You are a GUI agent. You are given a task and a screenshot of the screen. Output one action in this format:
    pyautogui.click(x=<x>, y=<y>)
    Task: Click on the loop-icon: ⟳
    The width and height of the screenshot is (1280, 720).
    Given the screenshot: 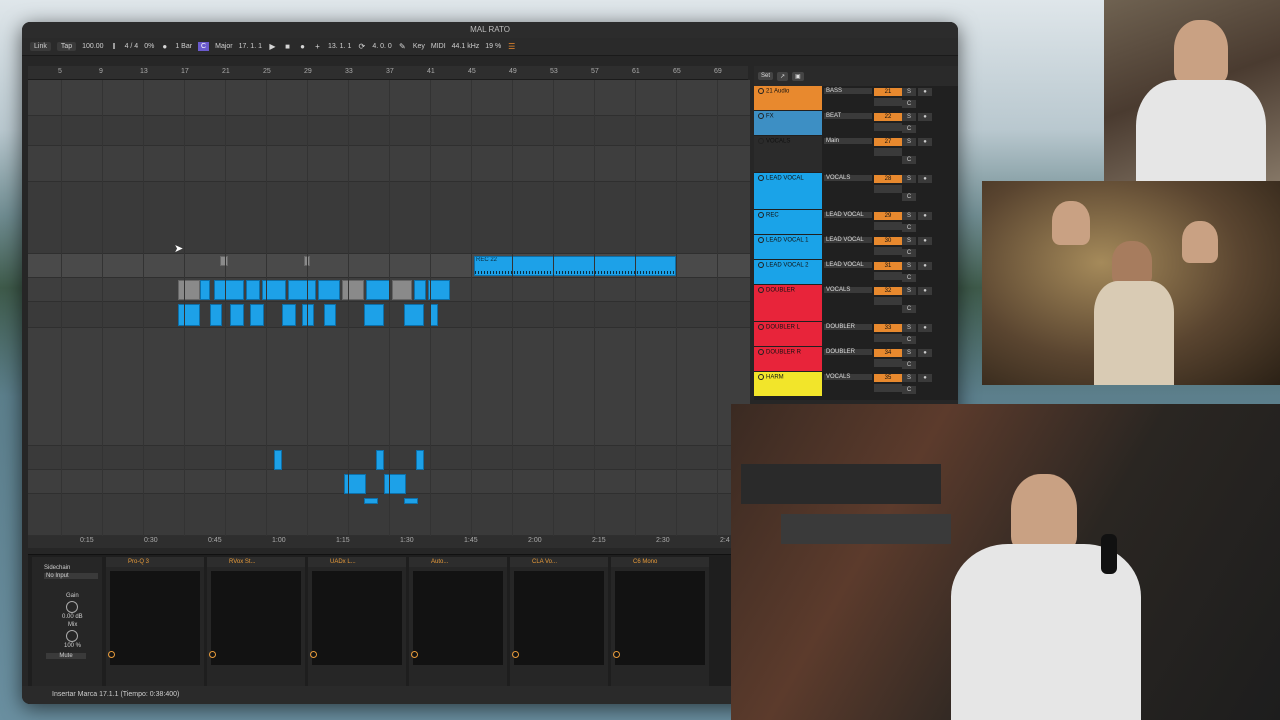 What is the action you would take?
    pyautogui.click(x=361, y=46)
    